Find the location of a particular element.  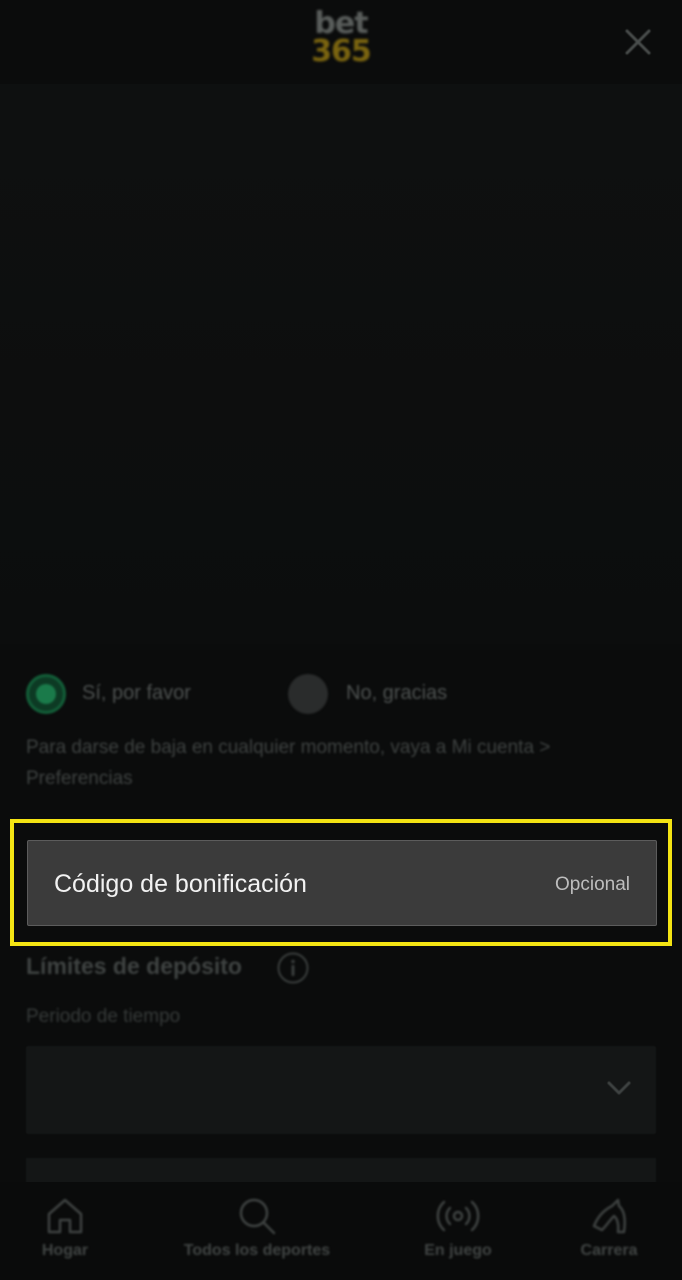

search-icon is located at coordinates (257, 1216).